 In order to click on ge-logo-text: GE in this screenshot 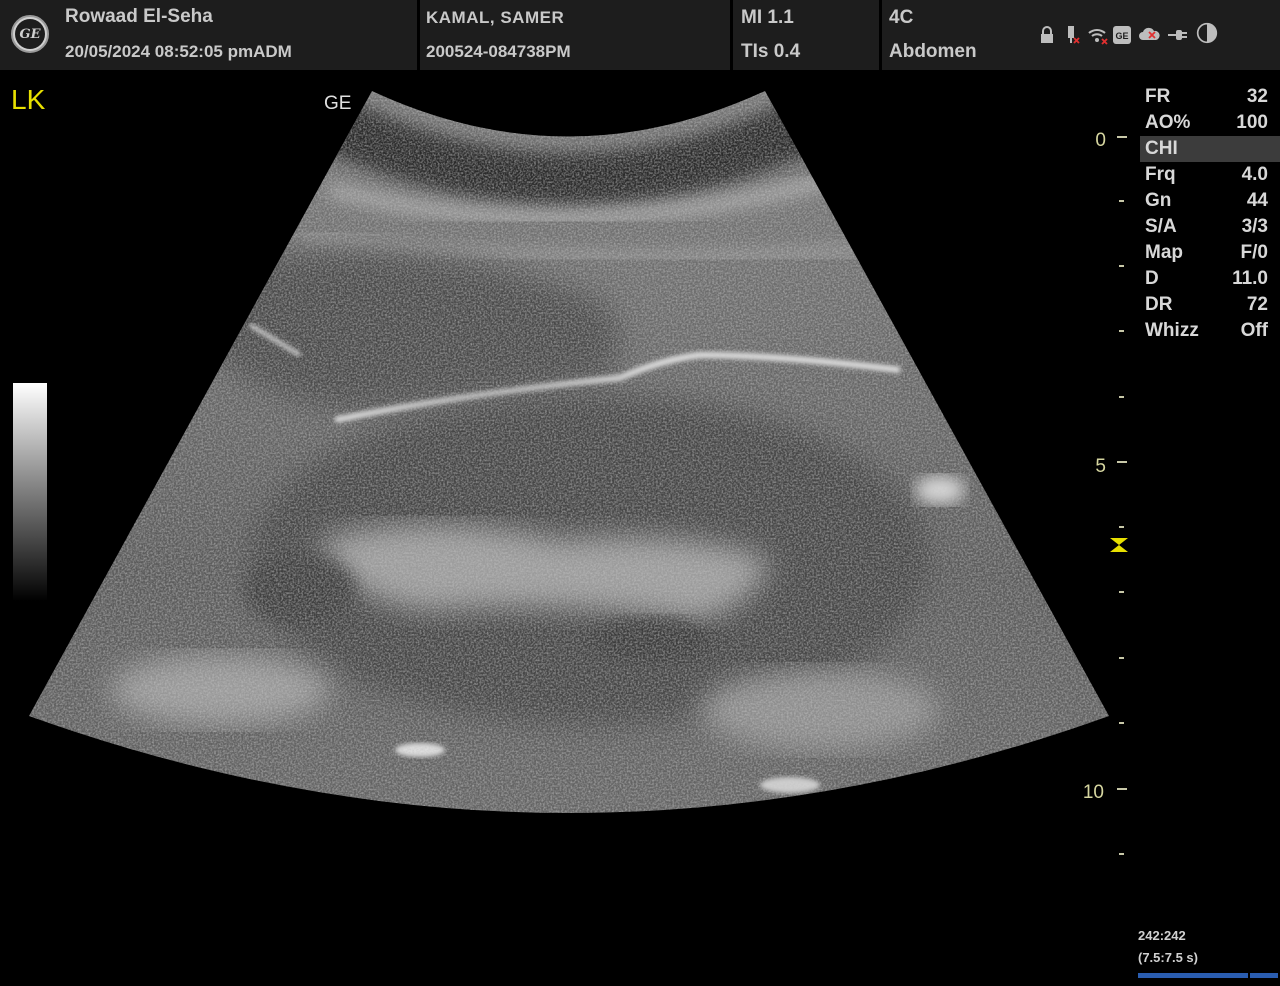, I will do `click(30, 34)`.